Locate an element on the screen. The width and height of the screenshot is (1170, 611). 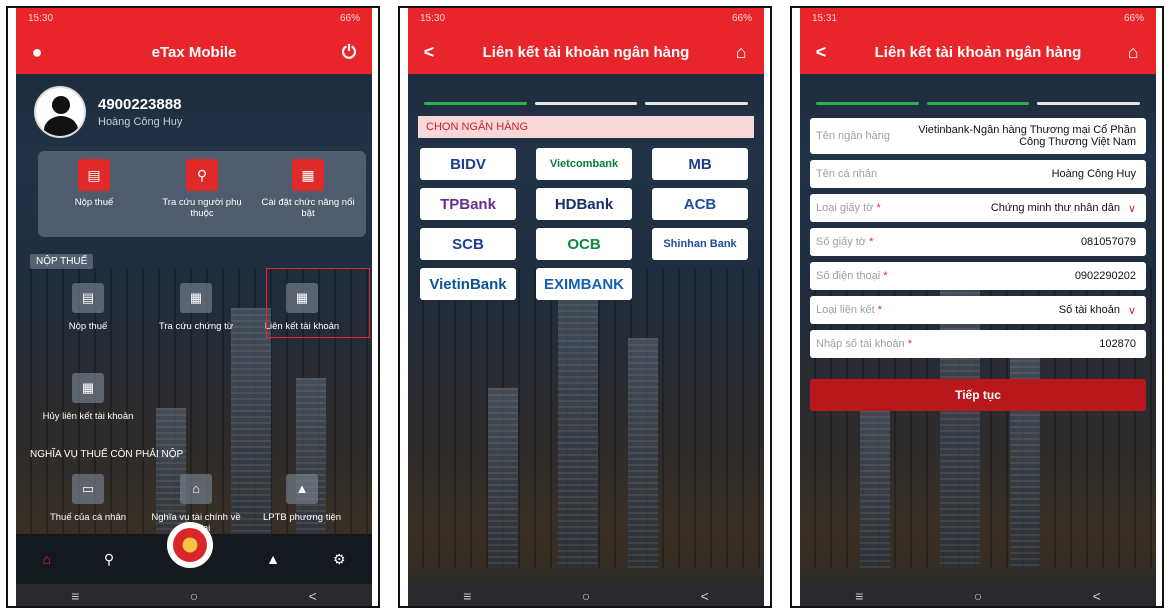
quick-item-label: Tra cứu người phụ thuộc is located at coordinates (202, 208).